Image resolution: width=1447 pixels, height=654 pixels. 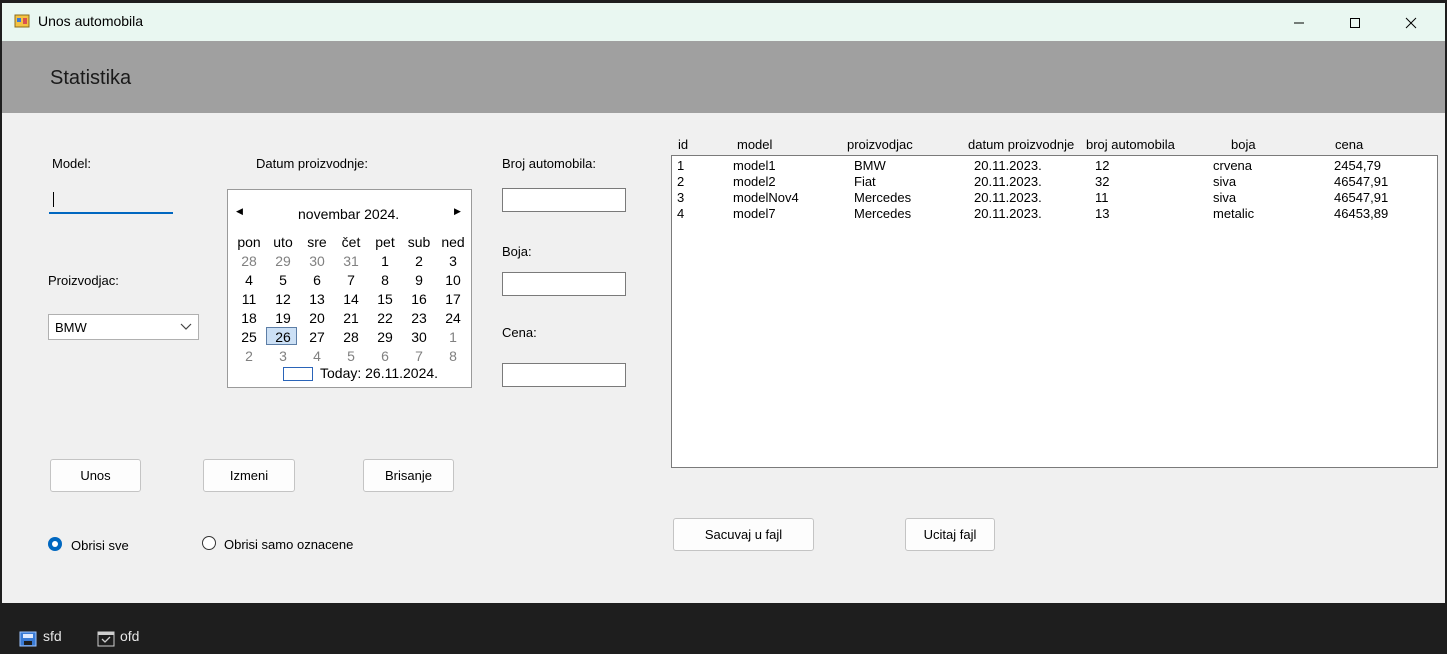 What do you see at coordinates (351, 299) in the screenshot?
I see `calendar-day: 14` at bounding box center [351, 299].